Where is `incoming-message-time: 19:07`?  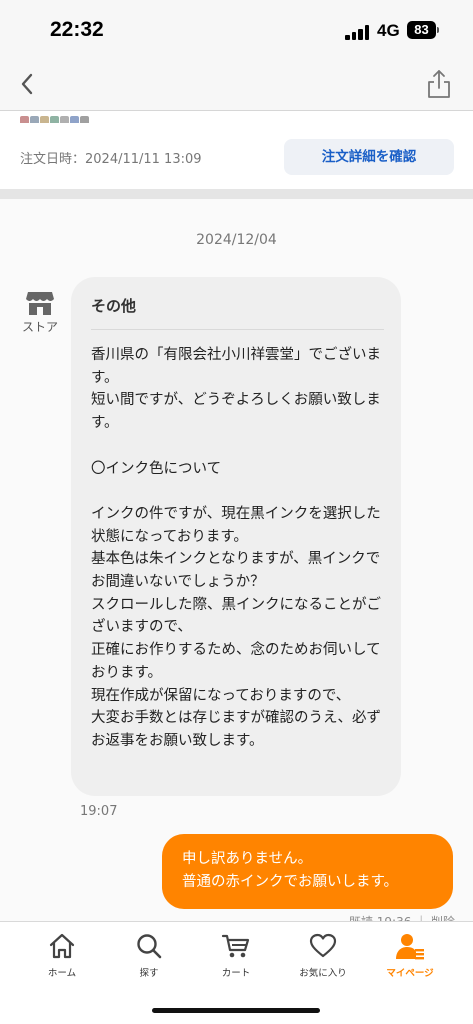
incoming-message-time: 19:07 is located at coordinates (99, 811).